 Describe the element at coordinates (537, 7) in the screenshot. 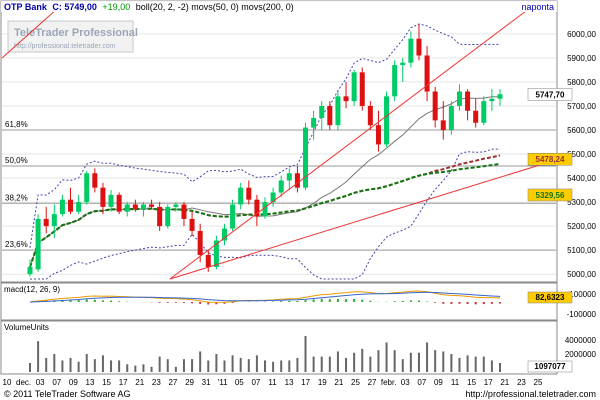

I see `period-label: naponta` at that location.